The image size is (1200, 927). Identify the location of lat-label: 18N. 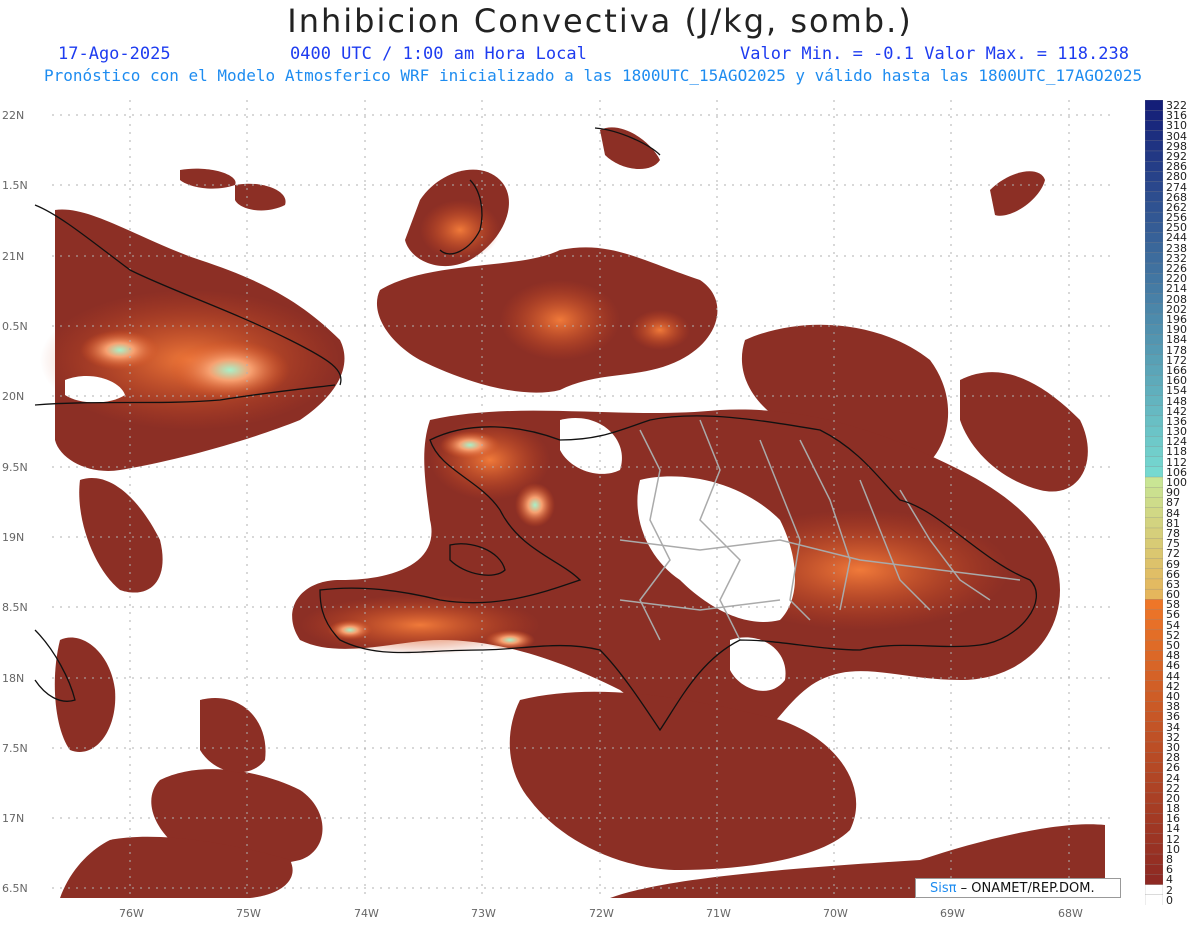
(13, 678).